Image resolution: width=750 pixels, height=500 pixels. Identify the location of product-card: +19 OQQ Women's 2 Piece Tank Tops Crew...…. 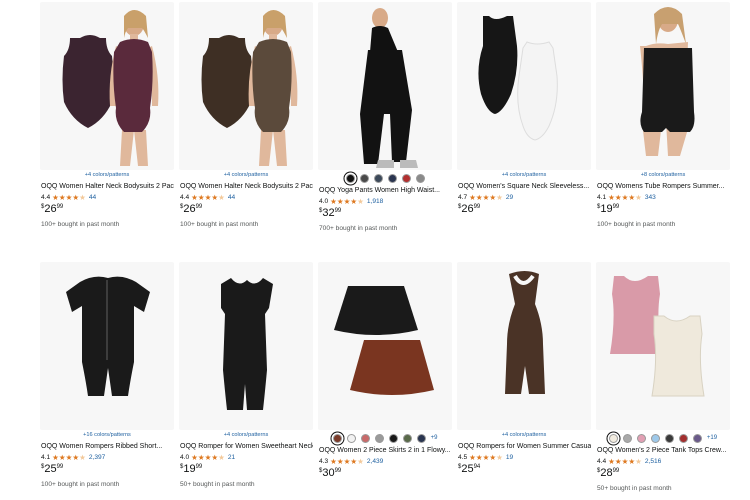
(663, 377).